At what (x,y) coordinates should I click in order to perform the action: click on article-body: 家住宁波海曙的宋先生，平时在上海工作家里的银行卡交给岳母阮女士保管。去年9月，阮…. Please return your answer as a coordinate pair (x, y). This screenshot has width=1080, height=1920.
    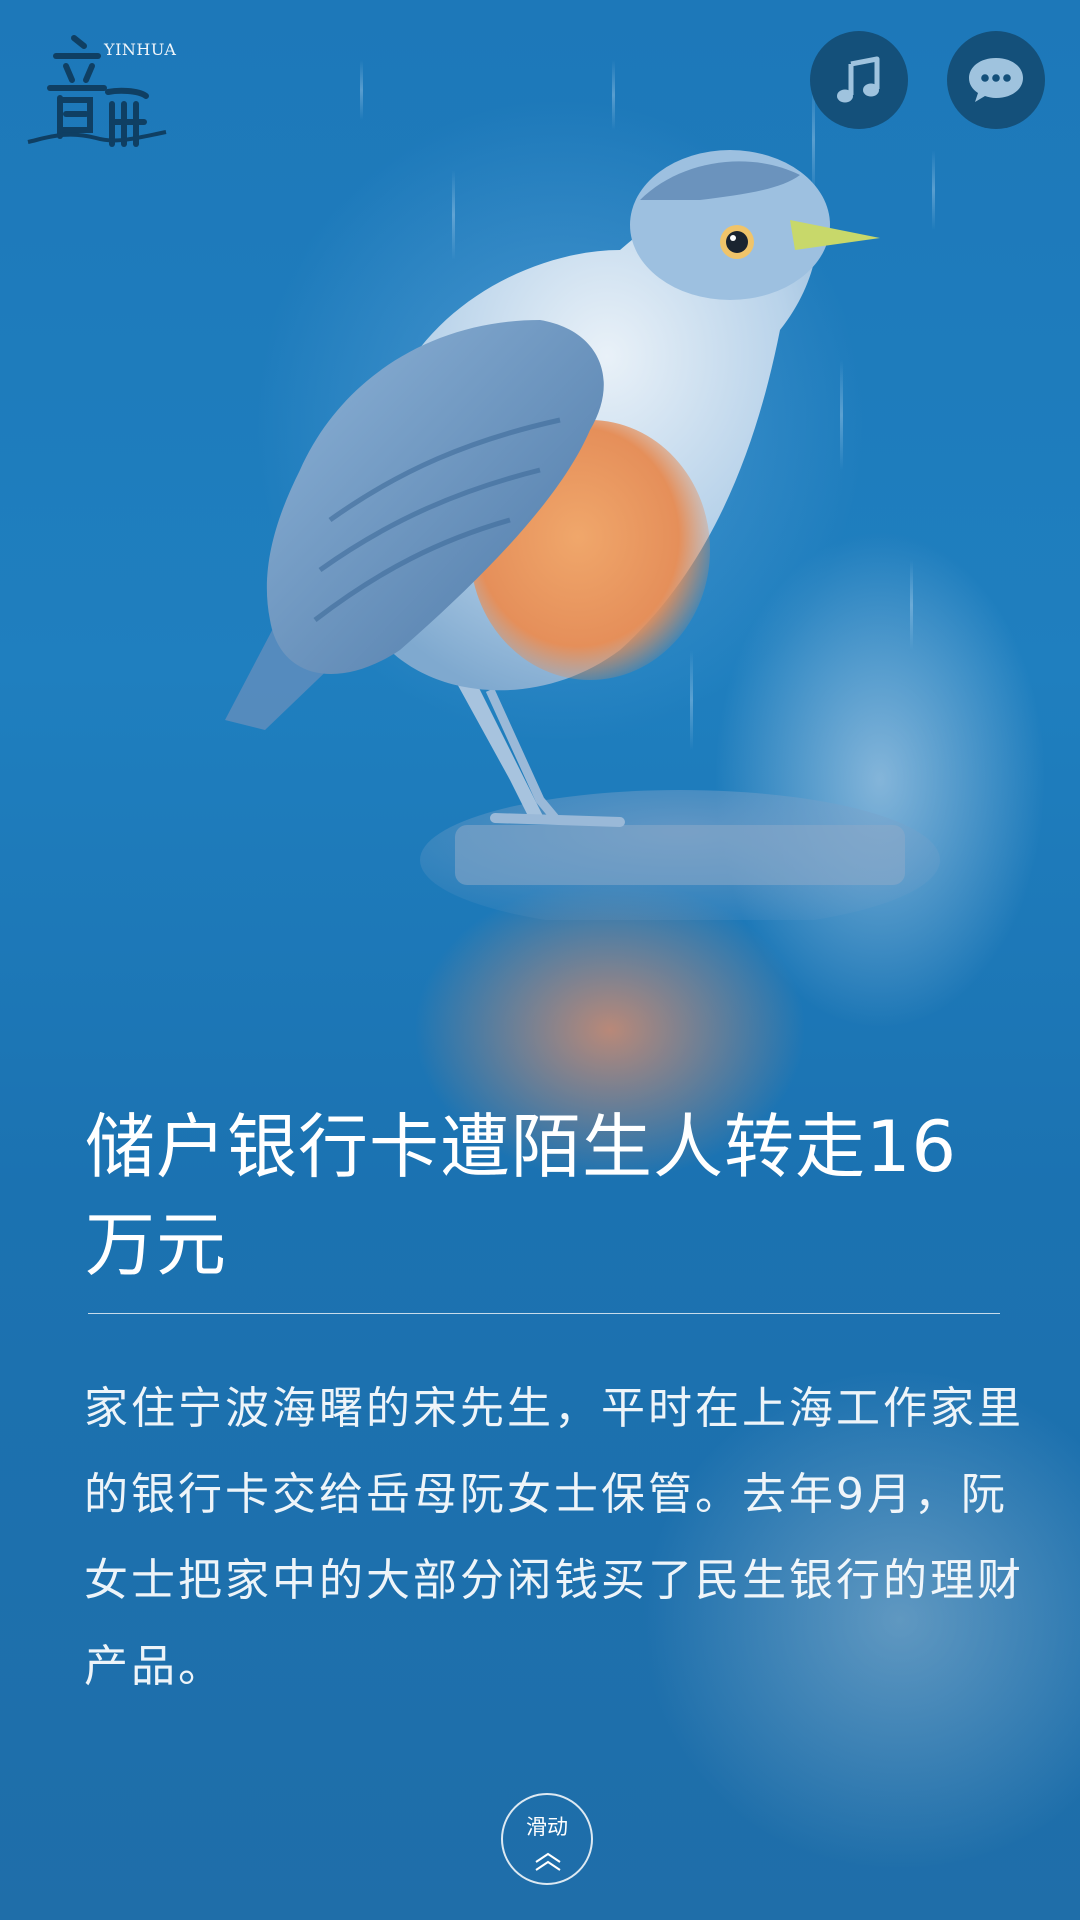
    Looking at the image, I should click on (554, 1537).